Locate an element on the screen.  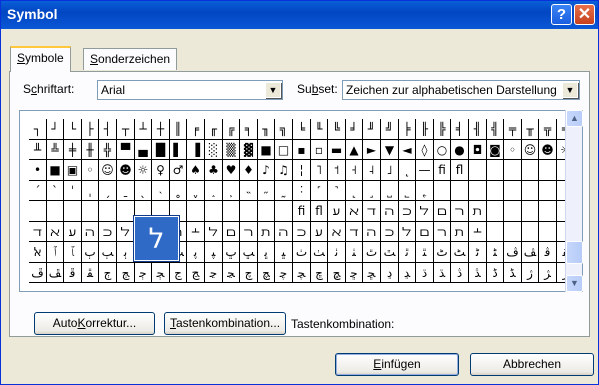
symbol-cell: ﬣ is located at coordinates (390, 211).